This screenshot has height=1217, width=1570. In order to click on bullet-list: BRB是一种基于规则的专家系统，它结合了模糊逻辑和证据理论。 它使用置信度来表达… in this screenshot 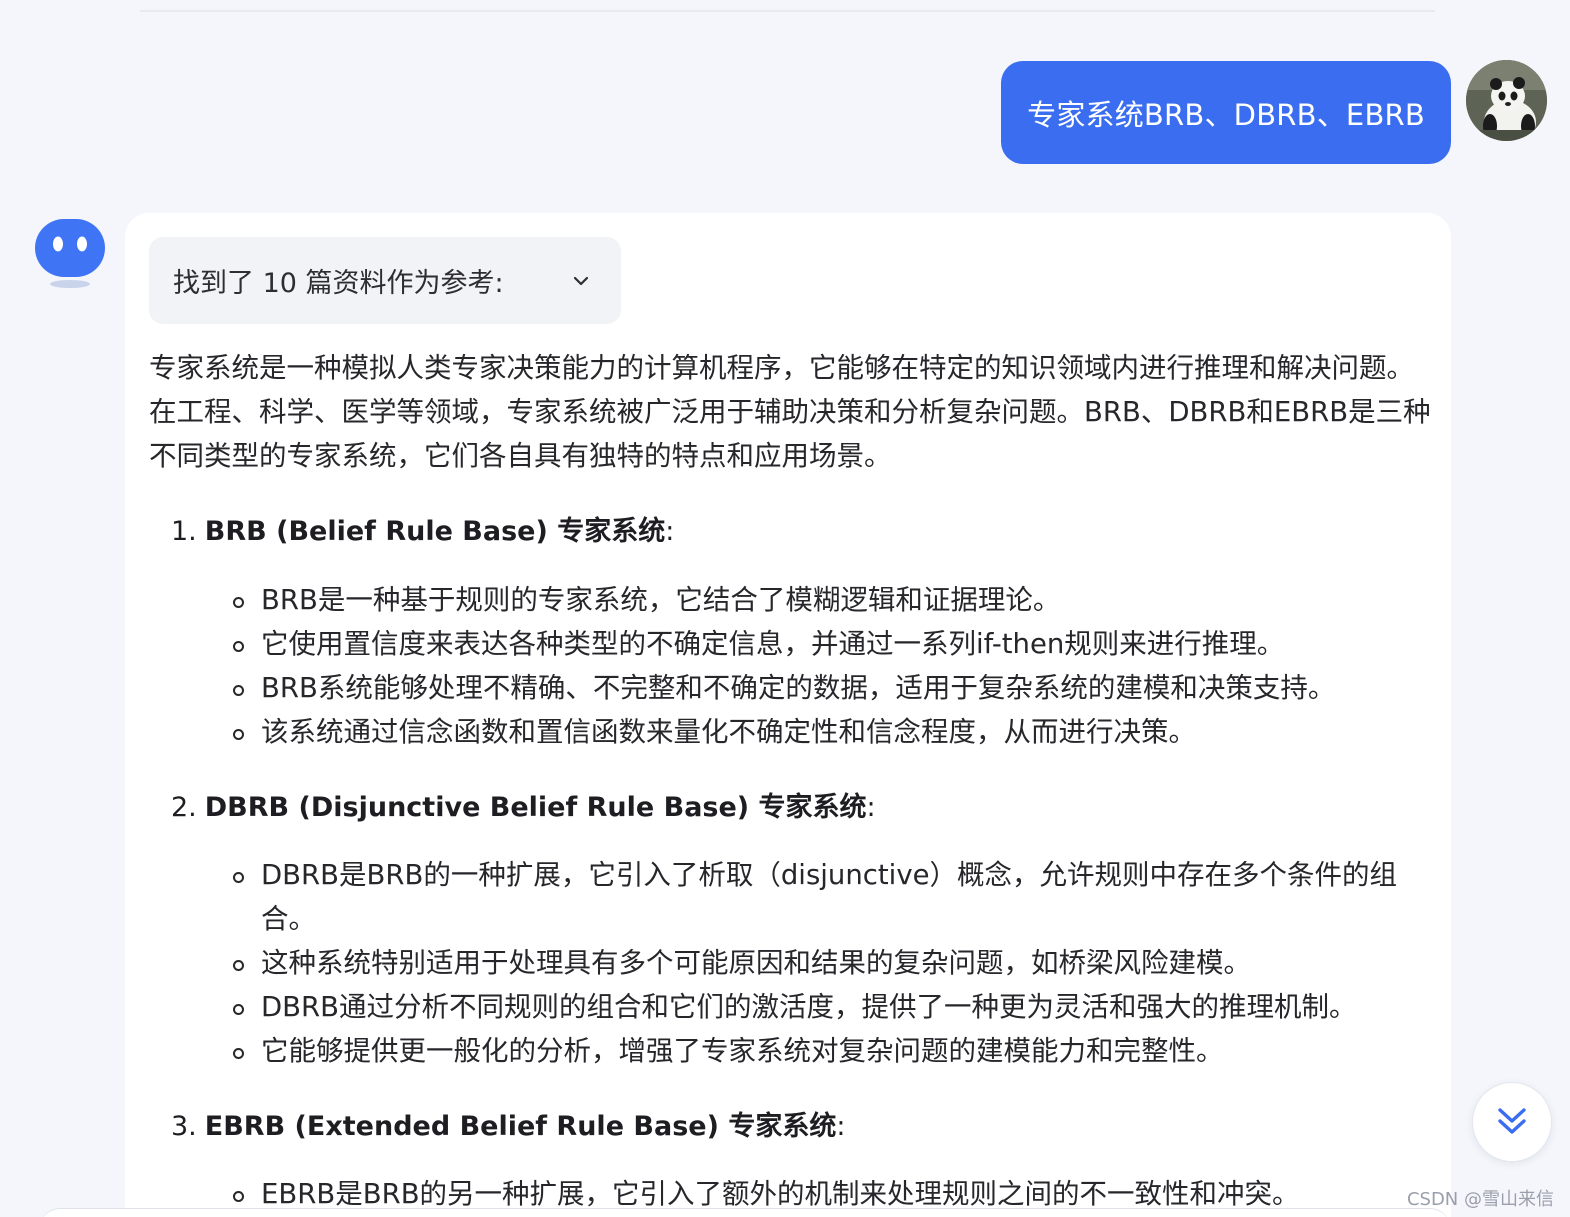, I will do `click(825, 666)`.